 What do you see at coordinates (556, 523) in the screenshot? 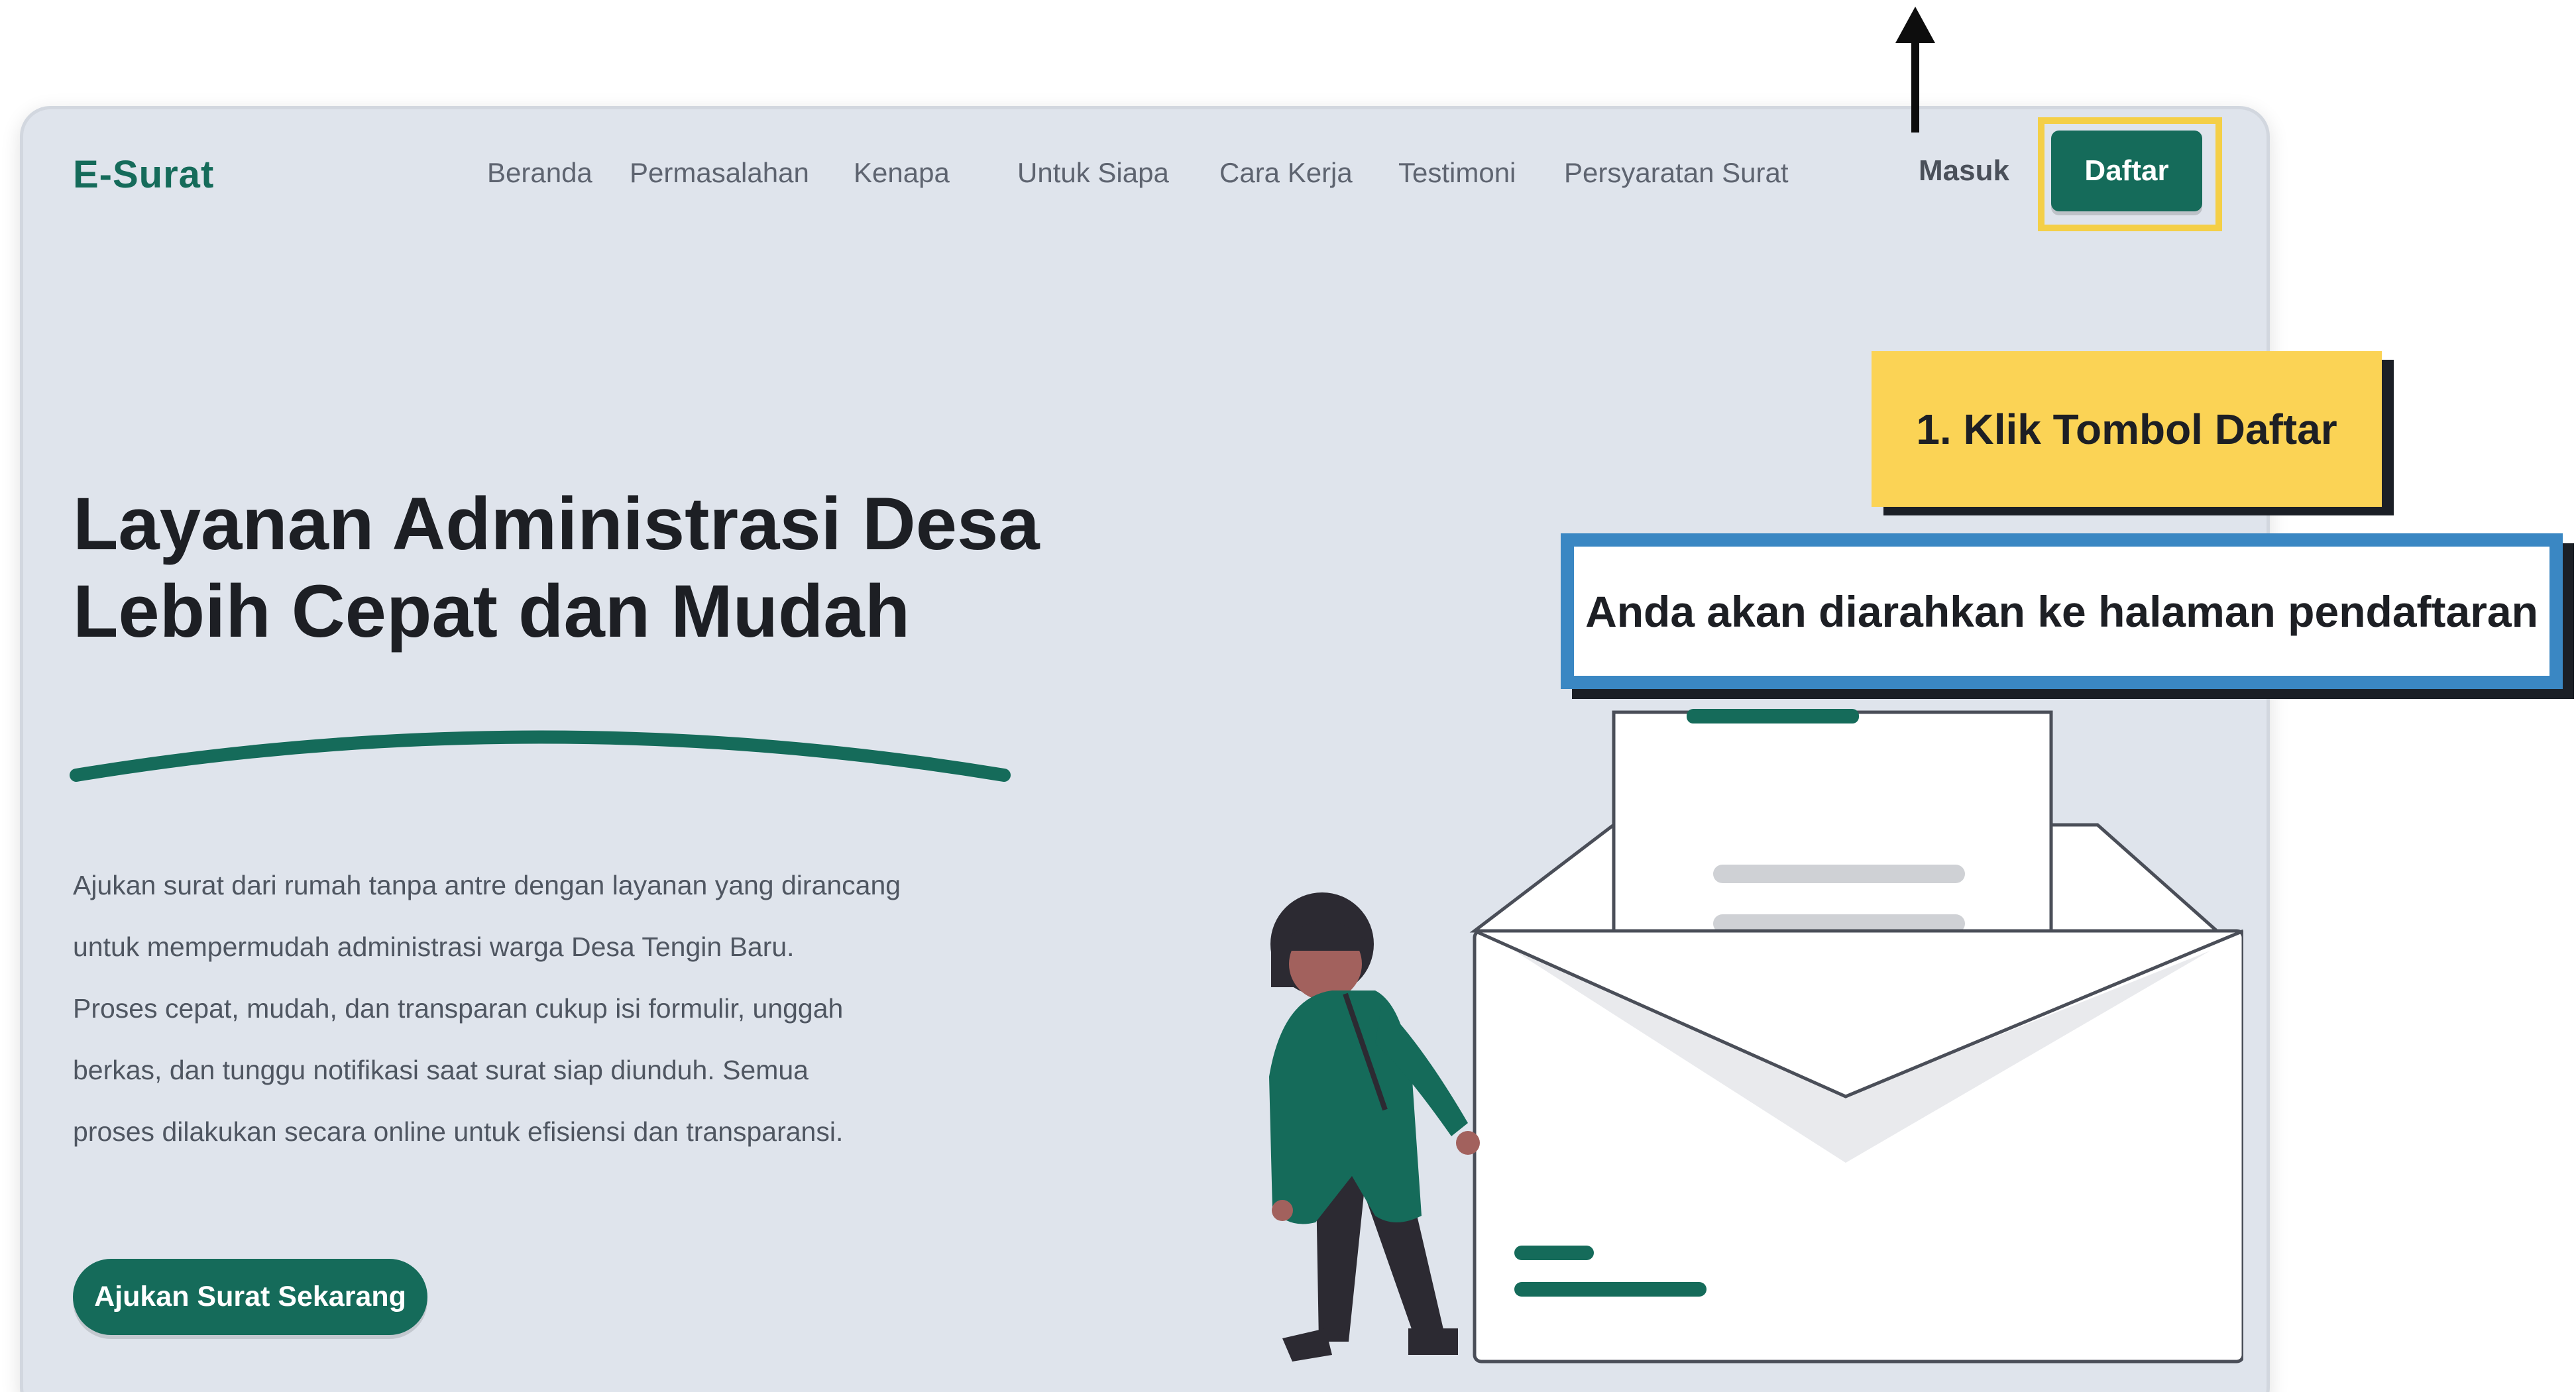
I see `hero-title-line: Layanan Administrasi Desa` at bounding box center [556, 523].